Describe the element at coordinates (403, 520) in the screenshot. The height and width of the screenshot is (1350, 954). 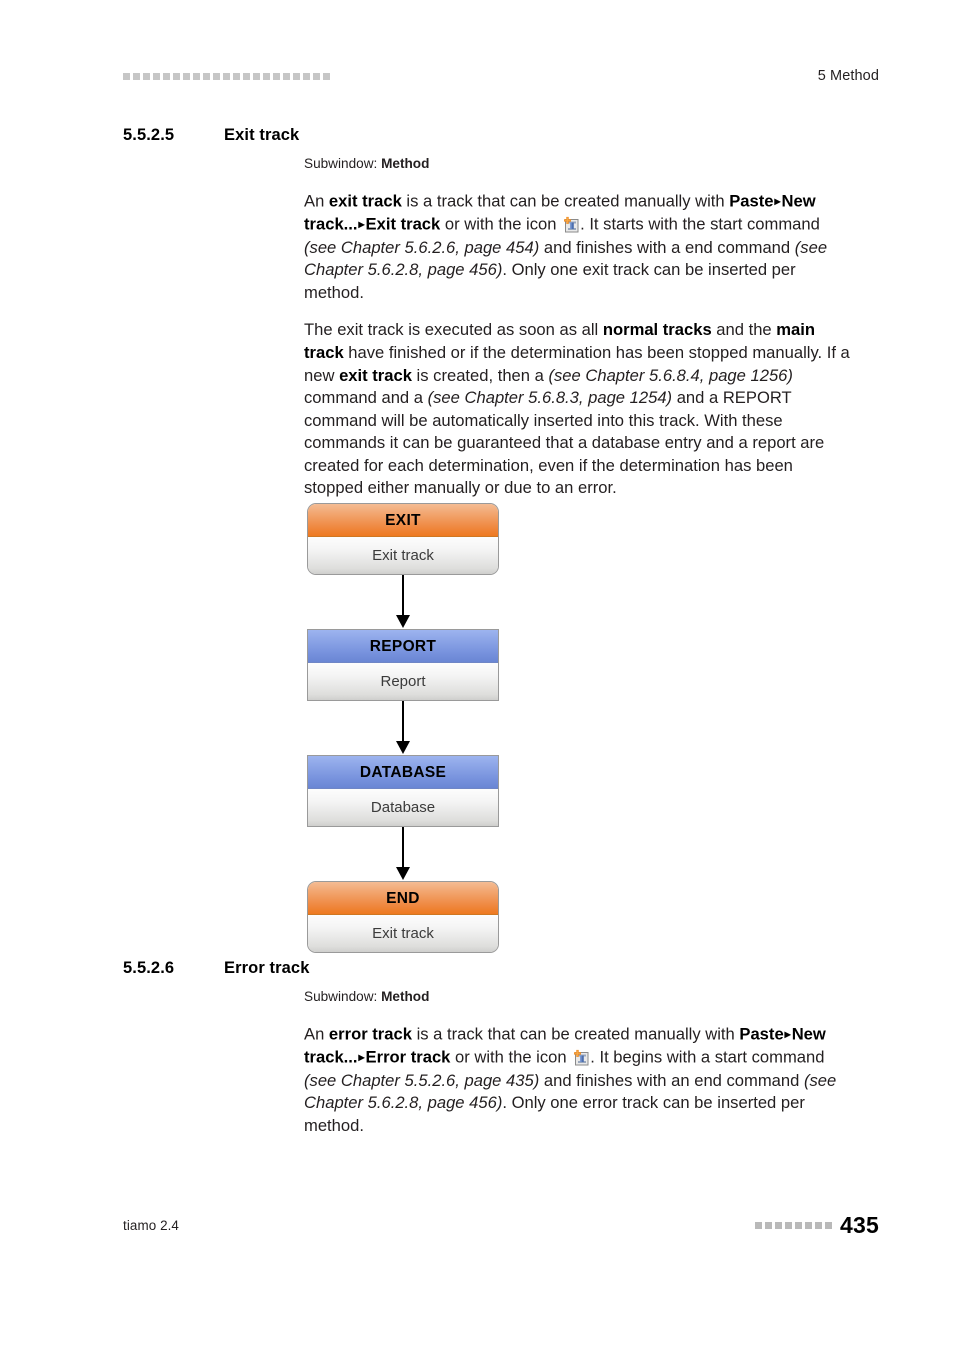
I see `flow-node-exit-header: EXIT` at that location.